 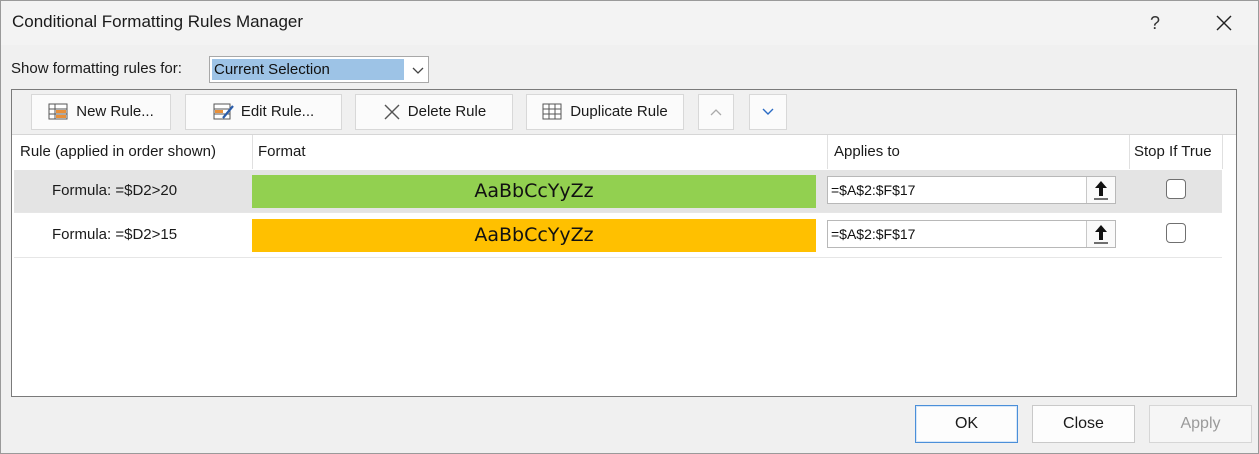 I want to click on close-window-button, so click(x=1223, y=23).